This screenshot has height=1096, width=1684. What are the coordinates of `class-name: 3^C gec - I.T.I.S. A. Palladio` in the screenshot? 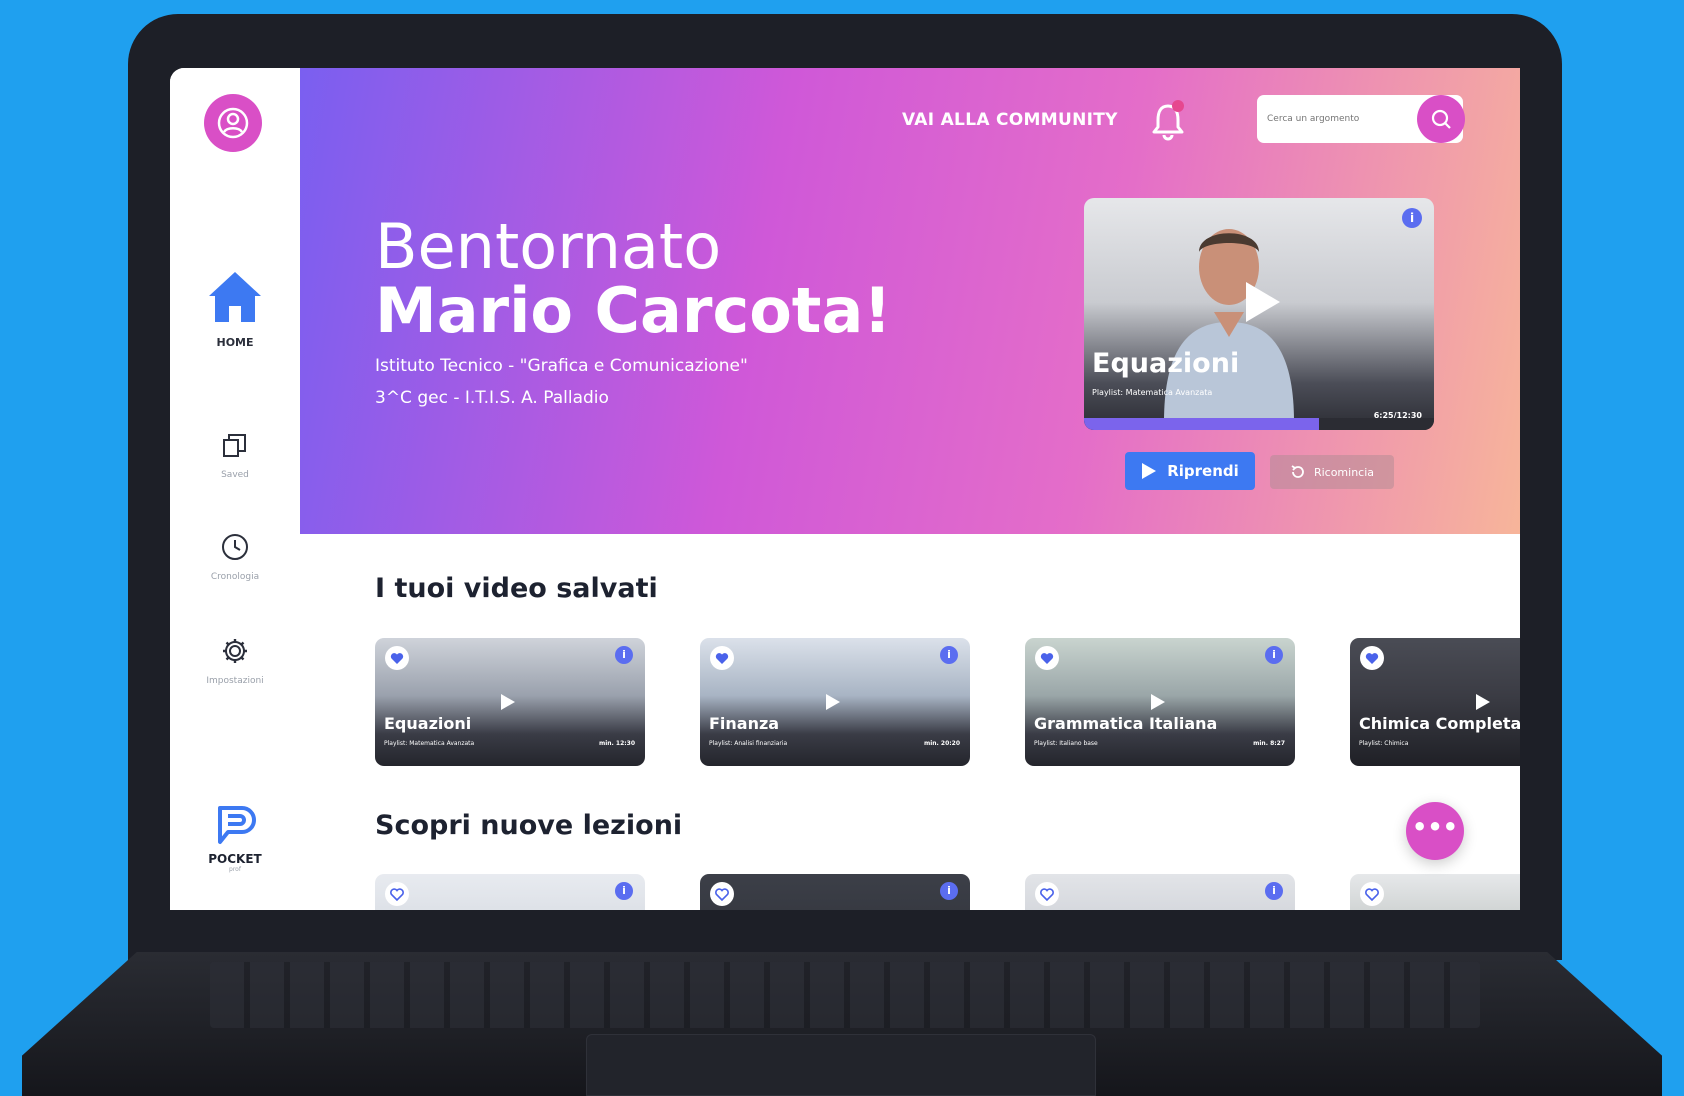 It's located at (492, 398).